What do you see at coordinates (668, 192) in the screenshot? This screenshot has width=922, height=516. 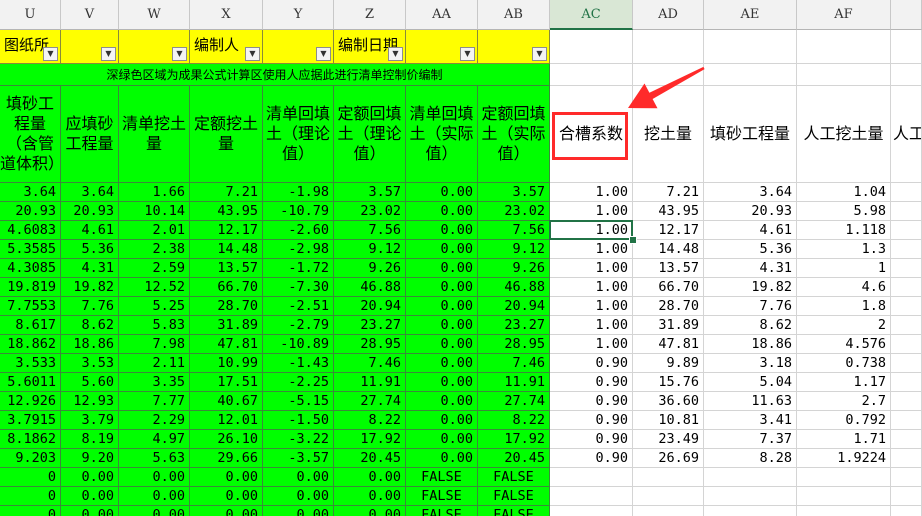 I see `data-cell: 7.21` at bounding box center [668, 192].